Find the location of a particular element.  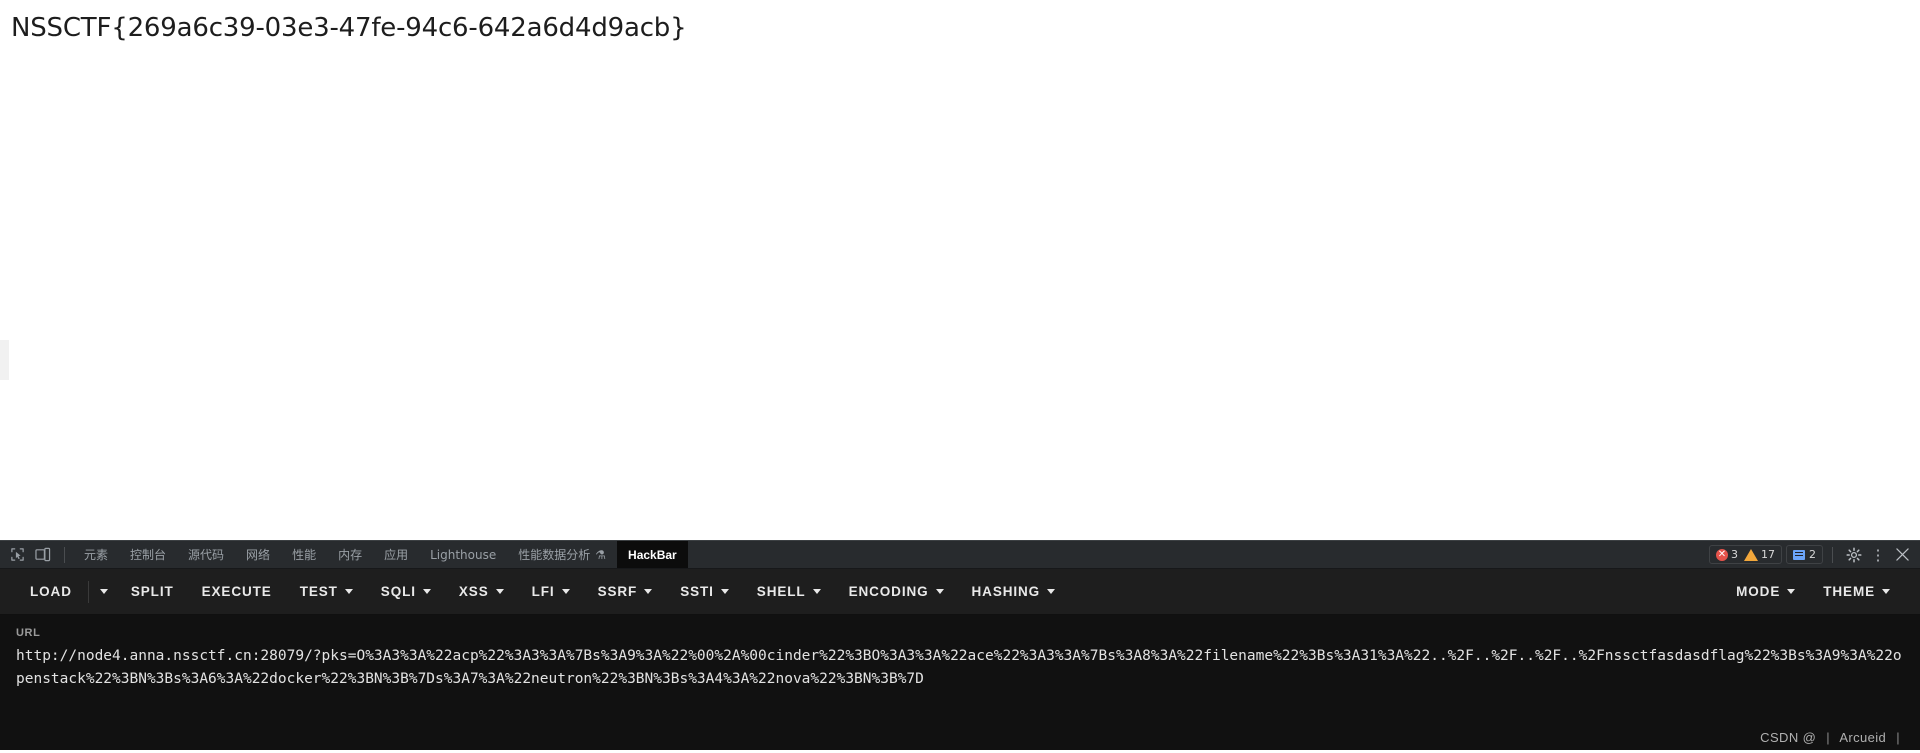

device-toolbar-icon is located at coordinates (43, 555).